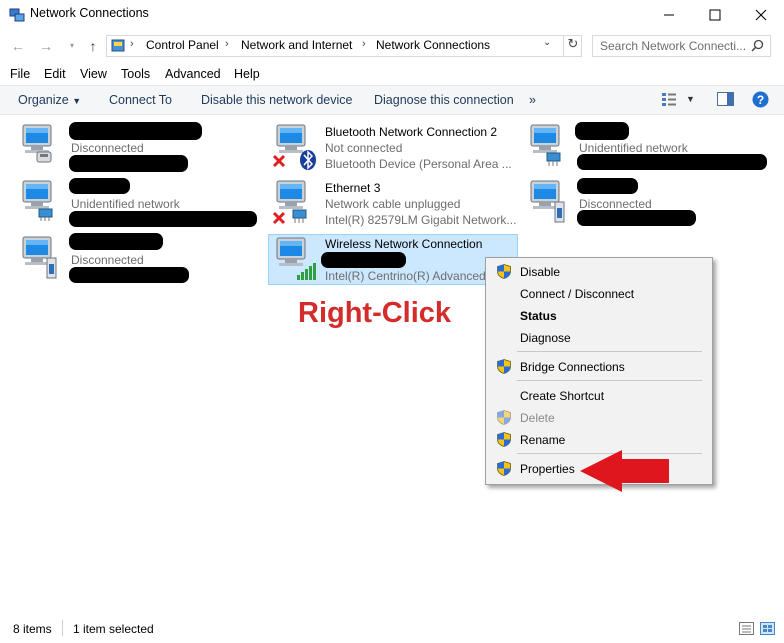  I want to click on menu-view: View, so click(93, 74).